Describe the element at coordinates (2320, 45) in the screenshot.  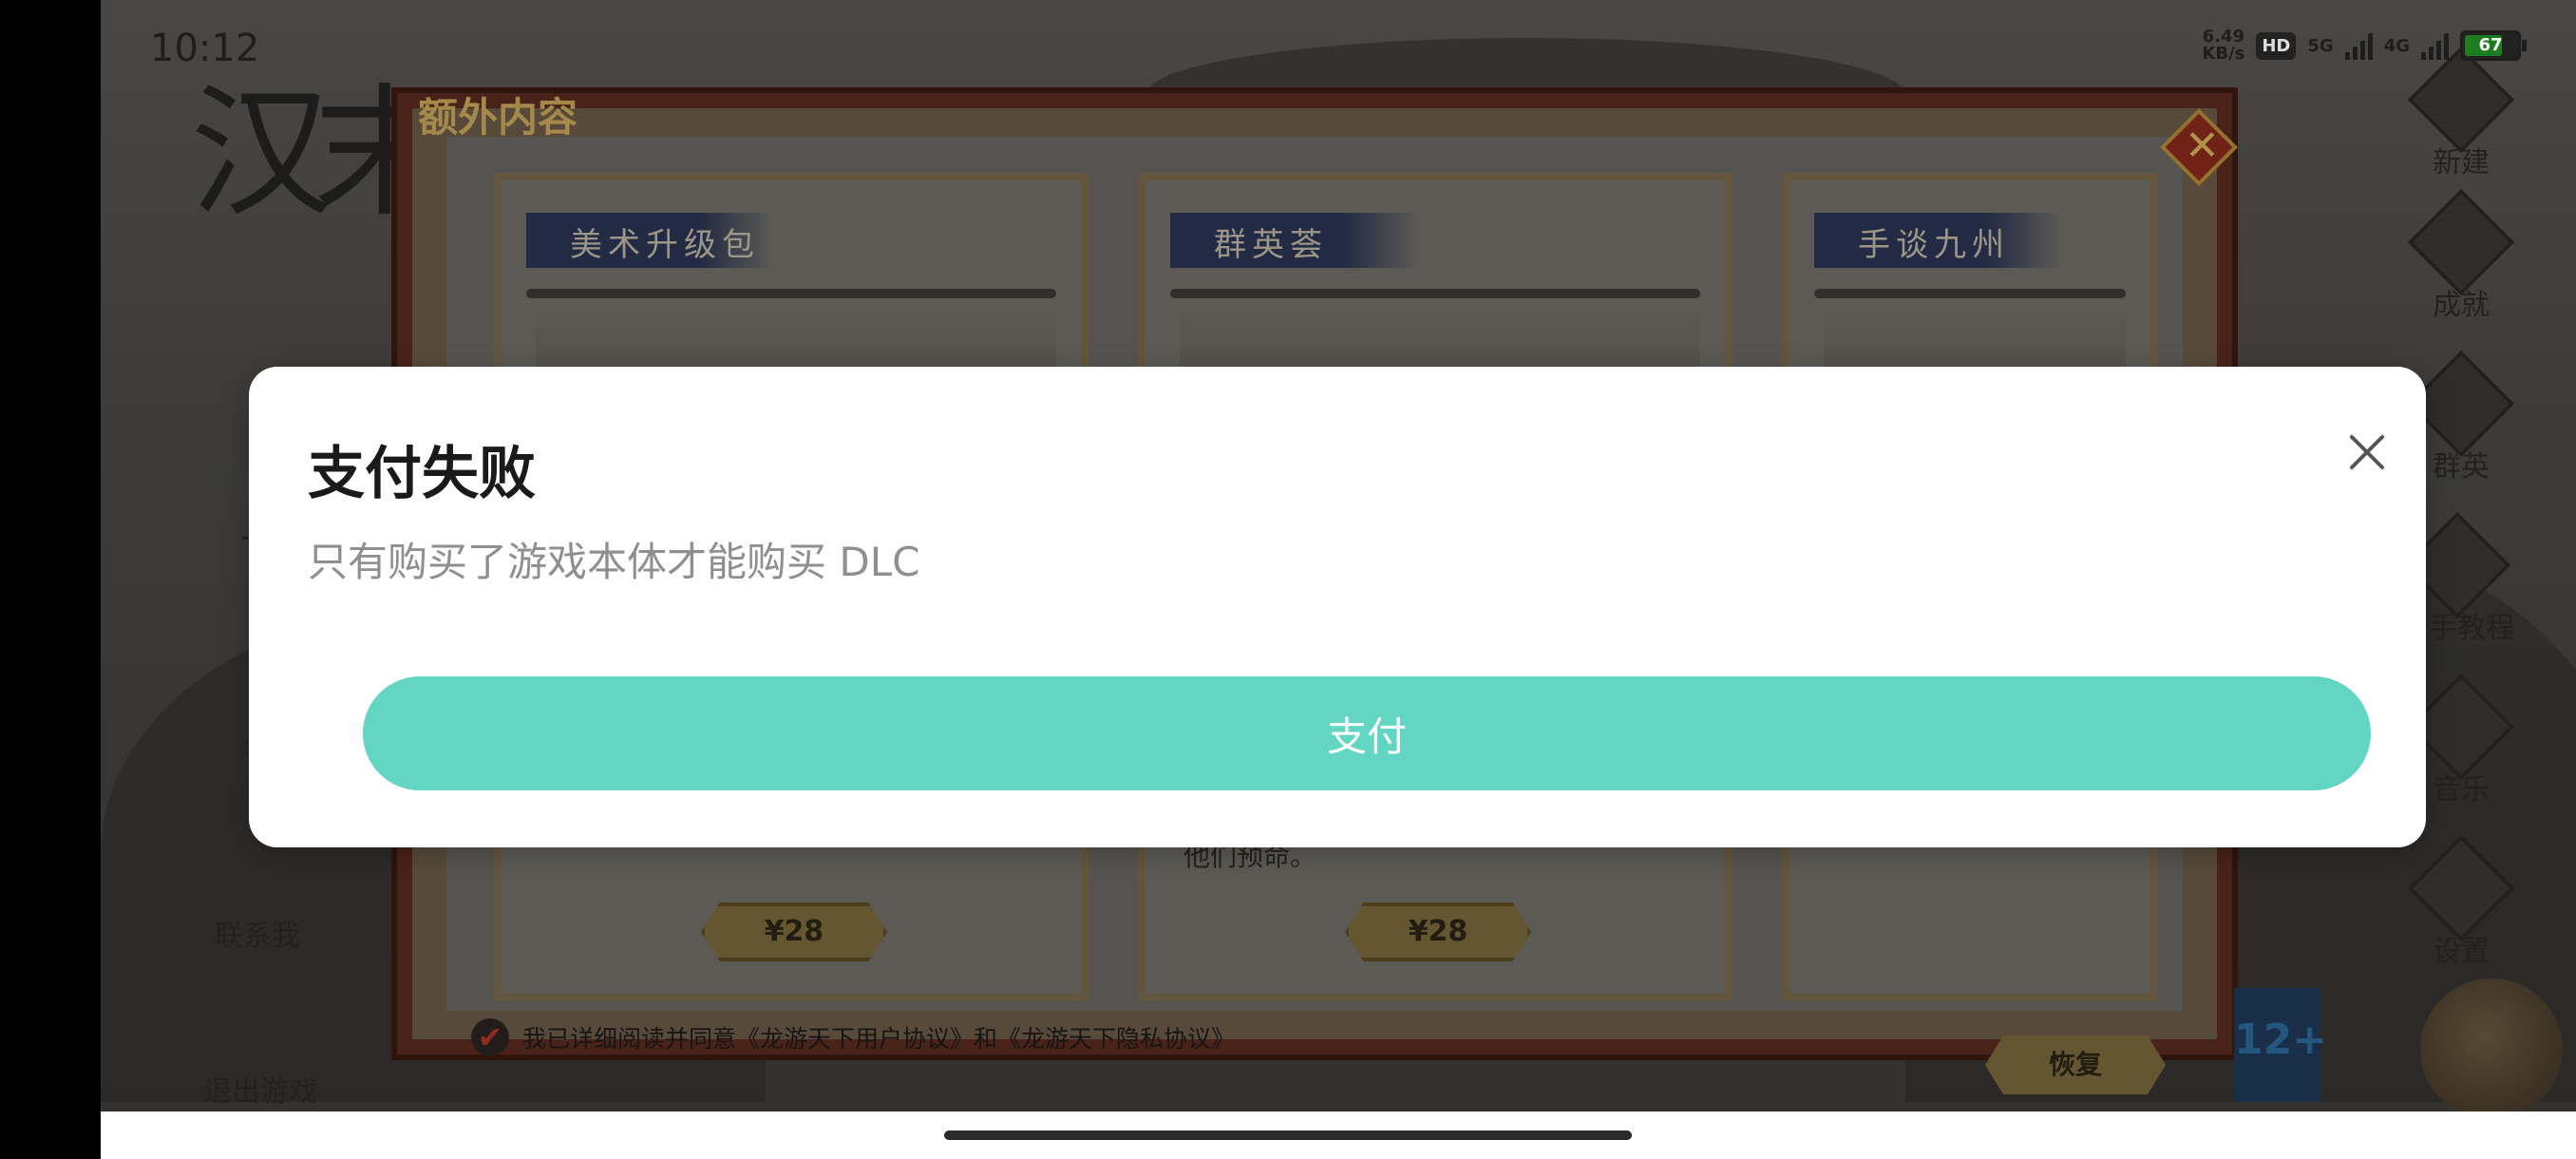
I see `network-type-5g: 5G` at that location.